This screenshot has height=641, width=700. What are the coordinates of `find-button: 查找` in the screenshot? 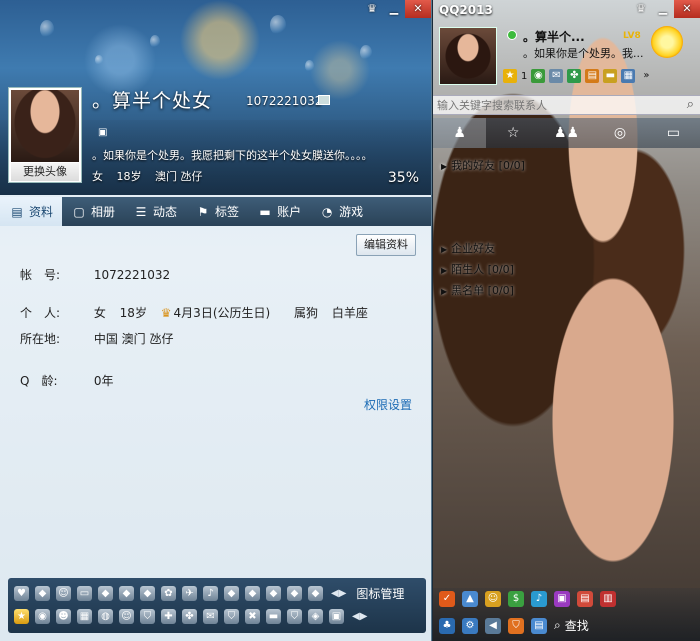 It's located at (577, 625).